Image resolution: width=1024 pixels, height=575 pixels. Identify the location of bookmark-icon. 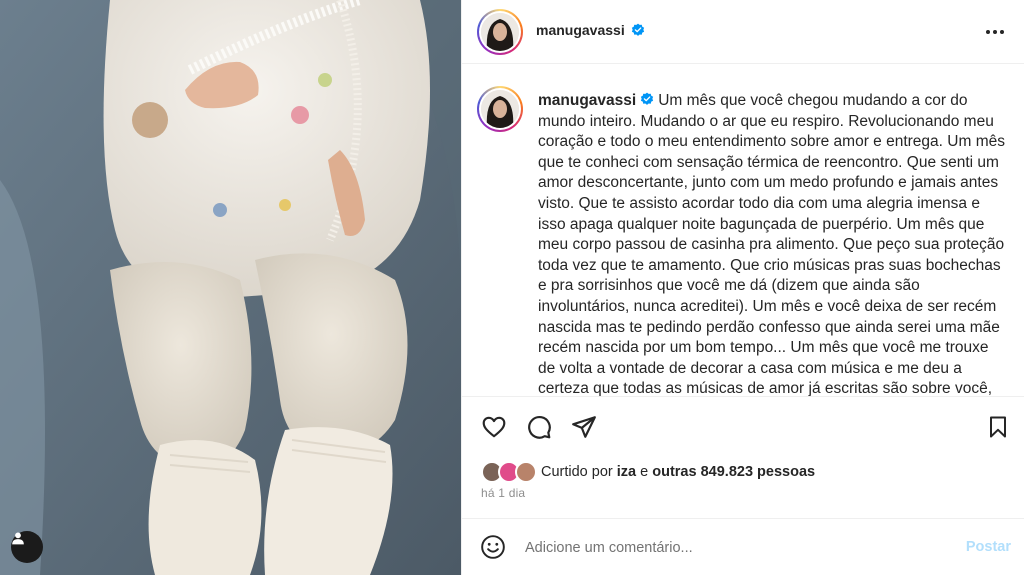
(998, 427).